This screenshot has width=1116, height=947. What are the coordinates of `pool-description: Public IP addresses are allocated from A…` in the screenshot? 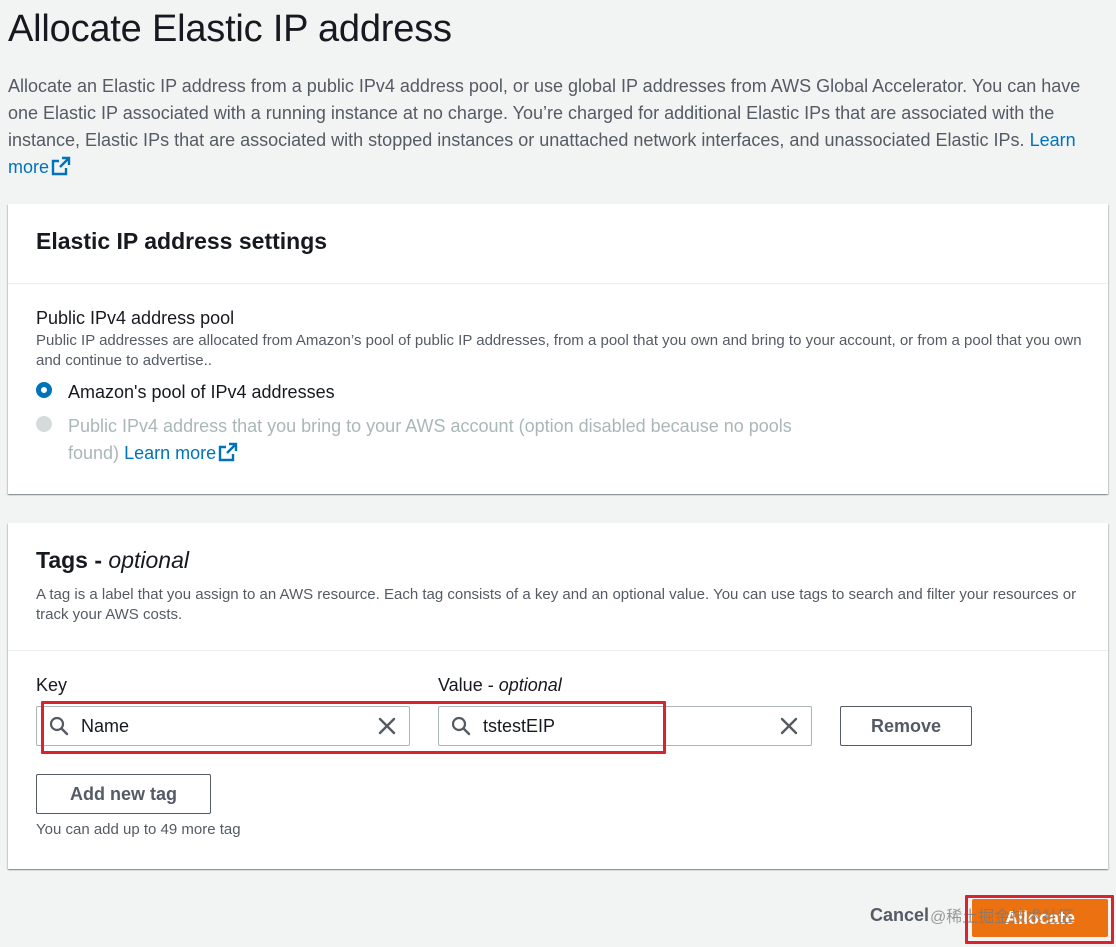 It's located at (559, 350).